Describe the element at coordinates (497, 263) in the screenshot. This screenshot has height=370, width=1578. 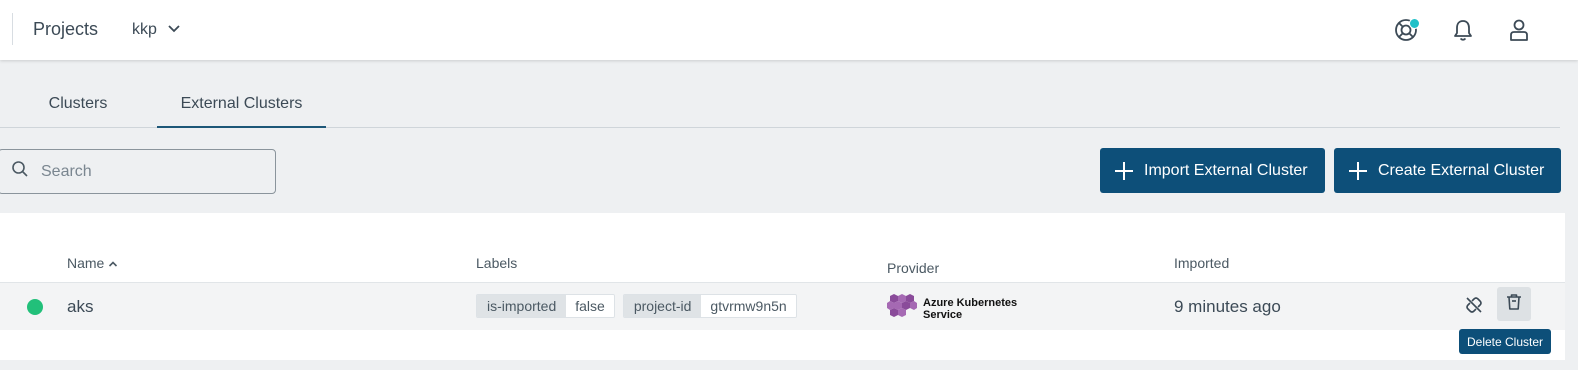
I see `column-header-labels: Labels` at that location.